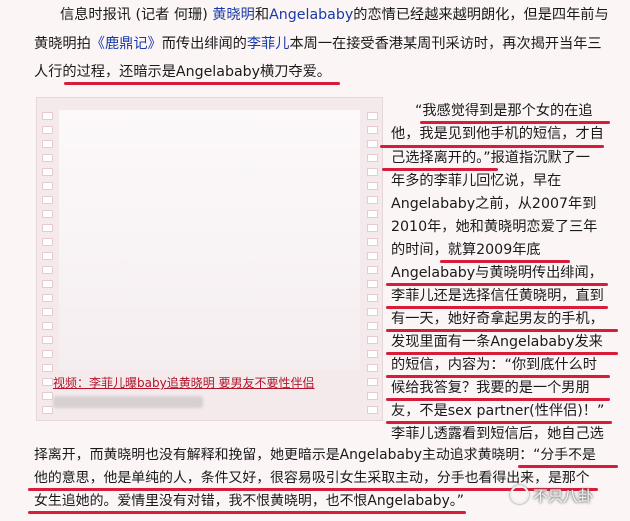 Image resolution: width=630 pixels, height=521 pixels. I want to click on intro2-prefix: 黄晓明拍, so click(62, 44).